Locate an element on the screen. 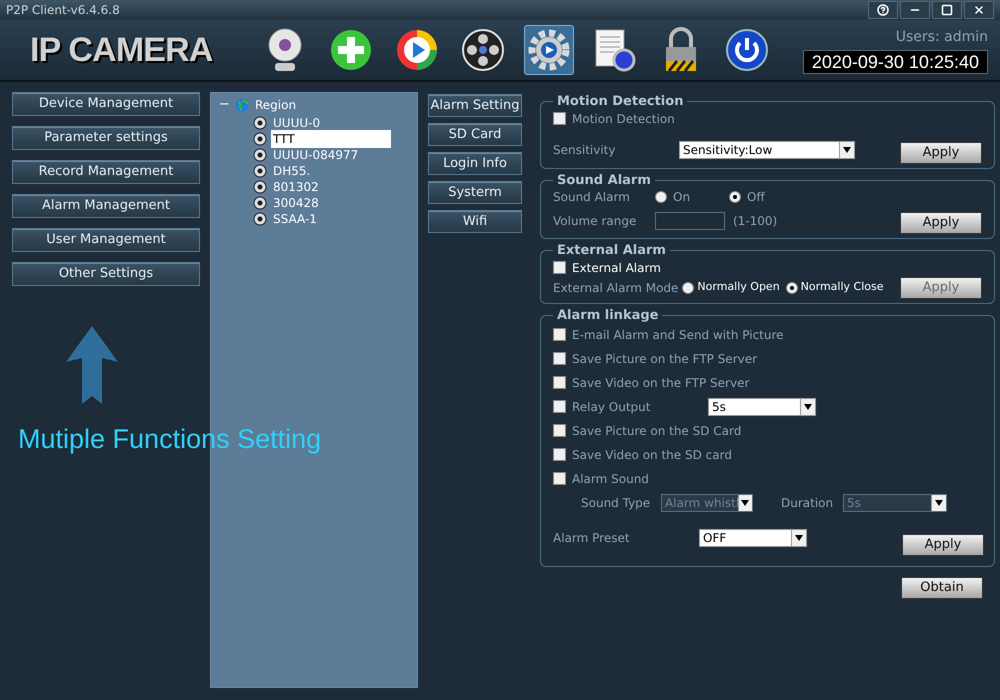 Image resolution: width=1000 pixels, height=700 pixels. globe-icon is located at coordinates (242, 105).